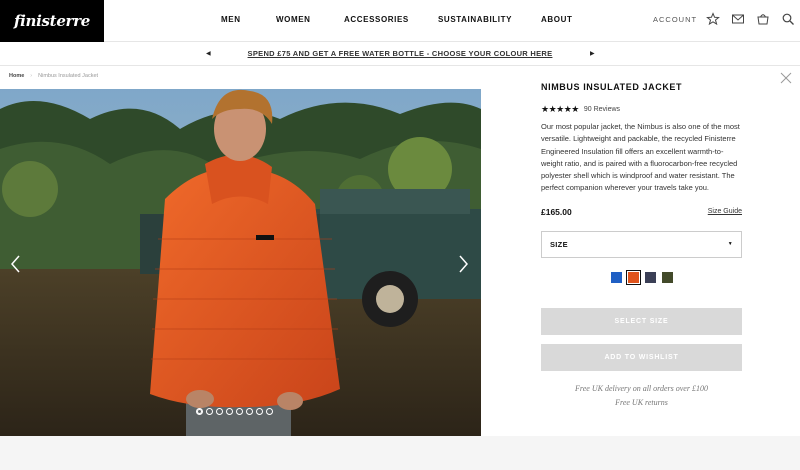 This screenshot has width=800, height=470. Describe the element at coordinates (616, 277) in the screenshot. I see `colour-swatch-blue` at that location.